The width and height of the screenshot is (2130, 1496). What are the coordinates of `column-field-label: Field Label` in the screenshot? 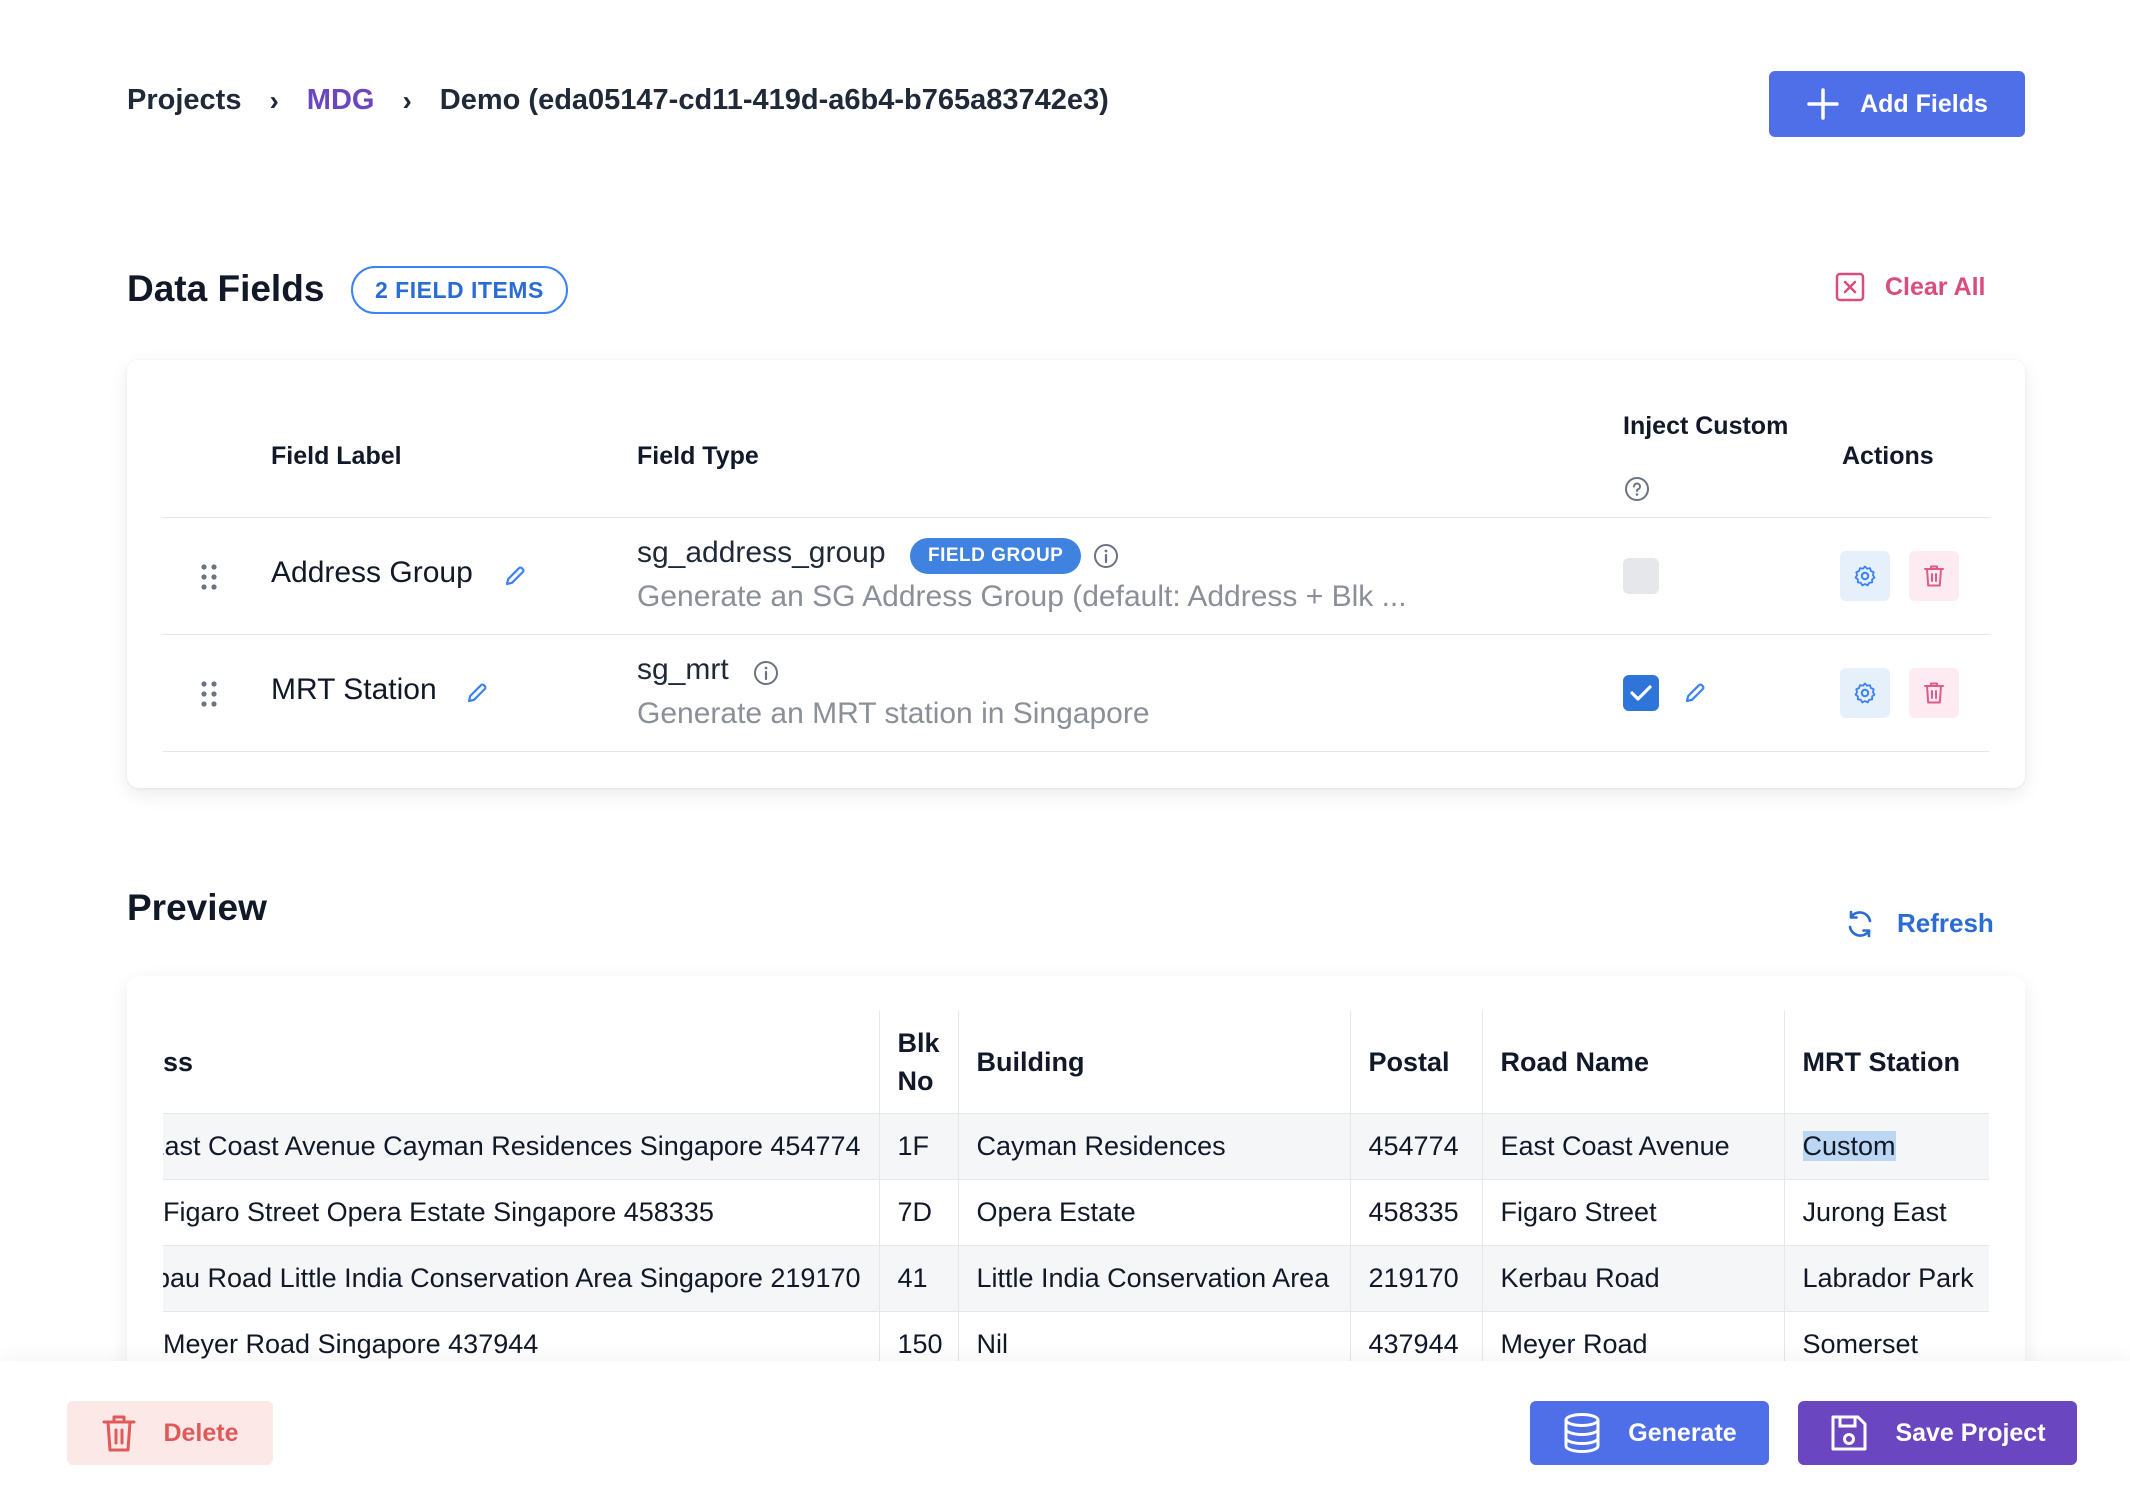 It's located at (336, 456).